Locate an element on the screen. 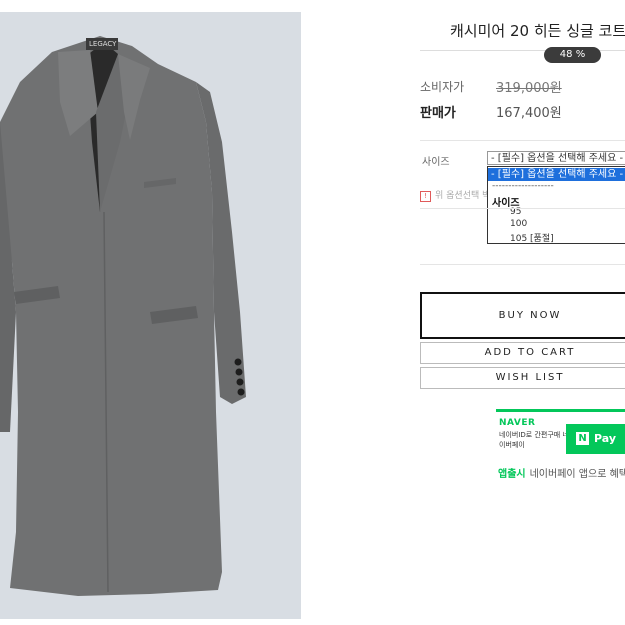 This screenshot has width=625, height=625. naver-pay-description: 네이버ID로 간편구매 네이버페이 is located at coordinates (534, 440).